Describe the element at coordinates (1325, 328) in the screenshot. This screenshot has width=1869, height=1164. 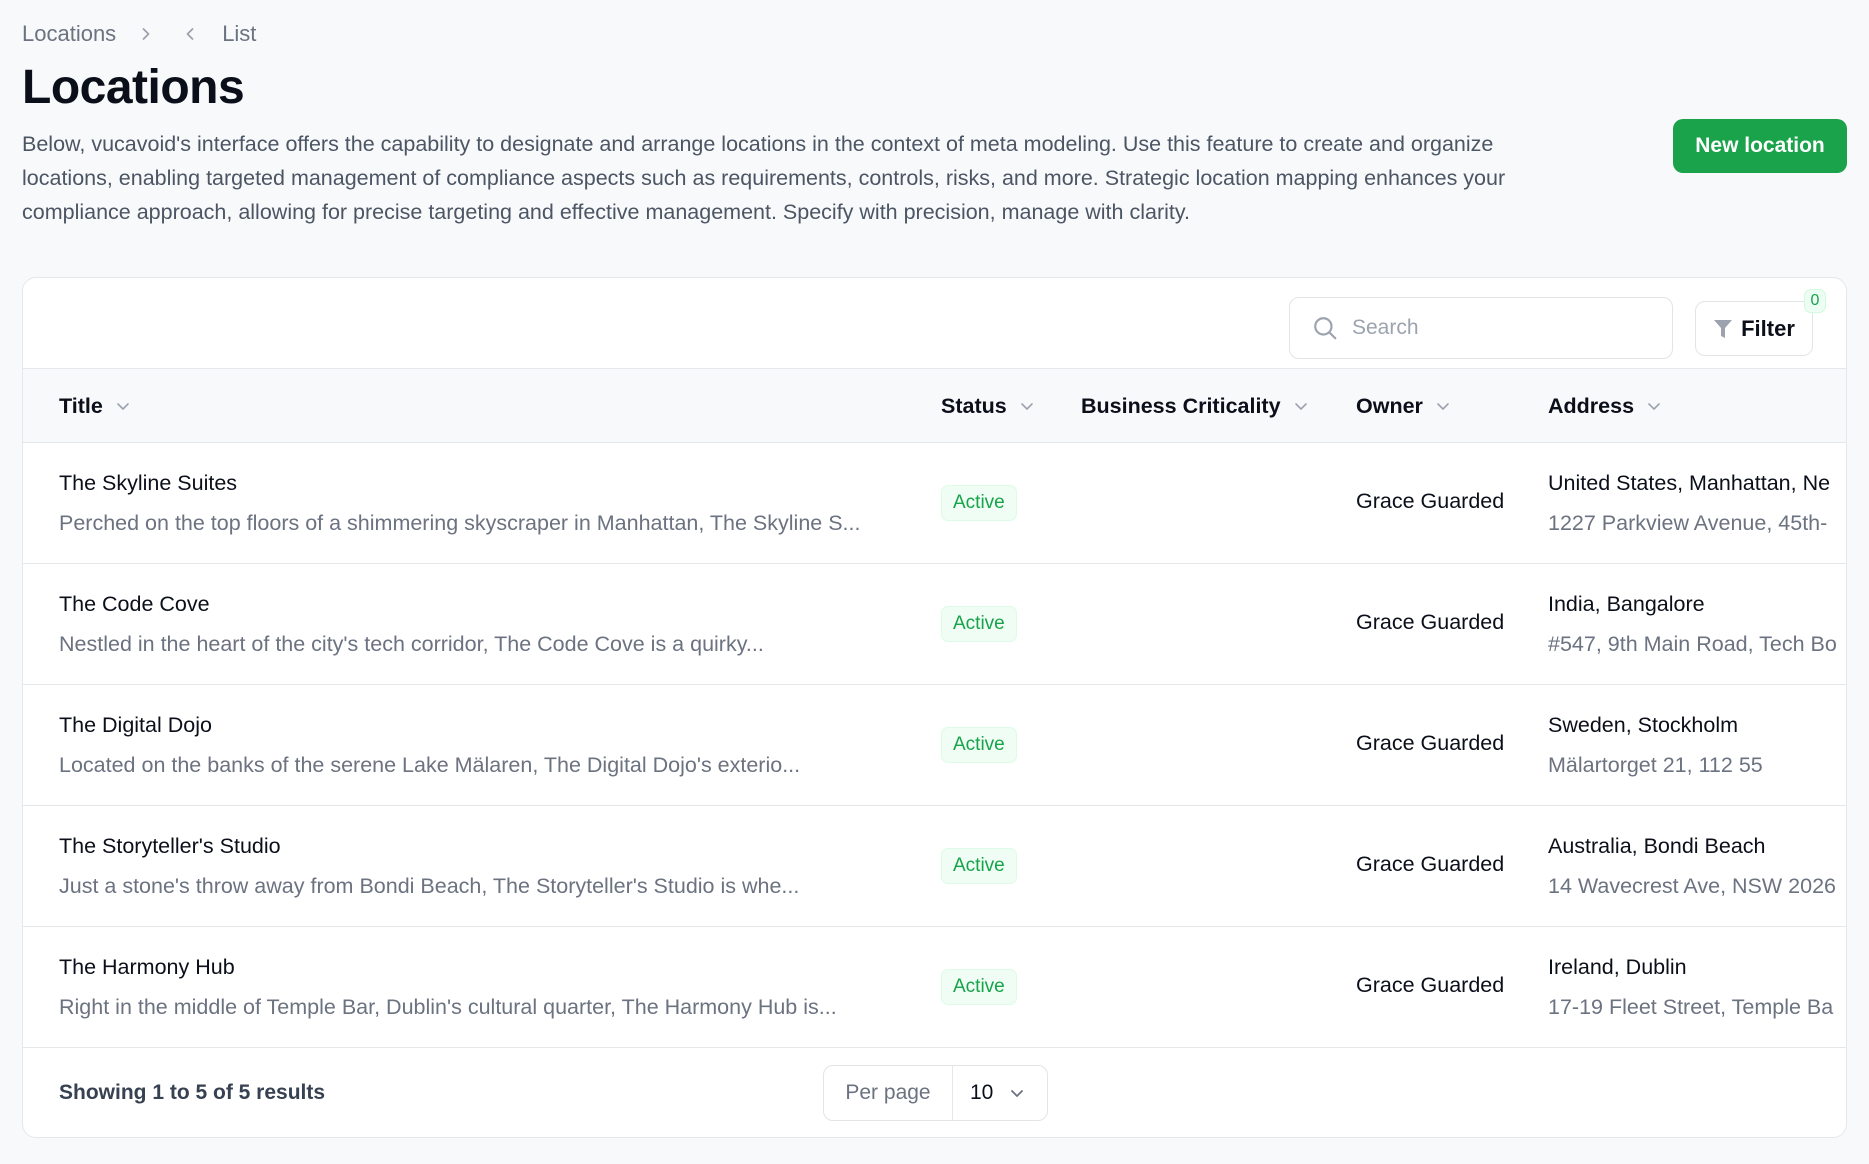
I see `search-icon` at that location.